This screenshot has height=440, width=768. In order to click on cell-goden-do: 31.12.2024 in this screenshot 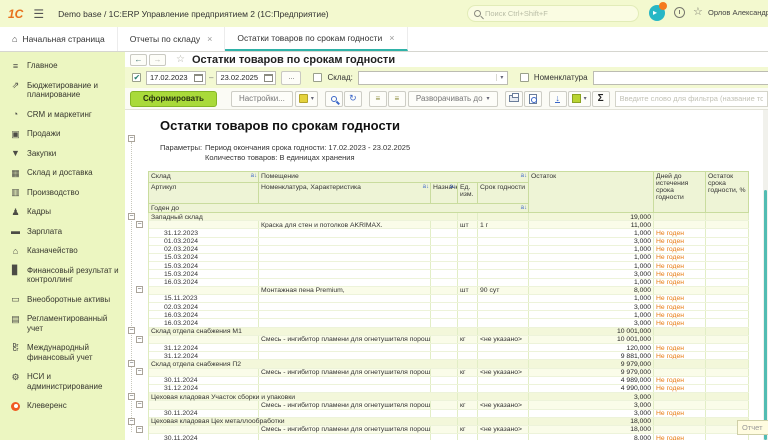, I will do `click(204, 388)`.